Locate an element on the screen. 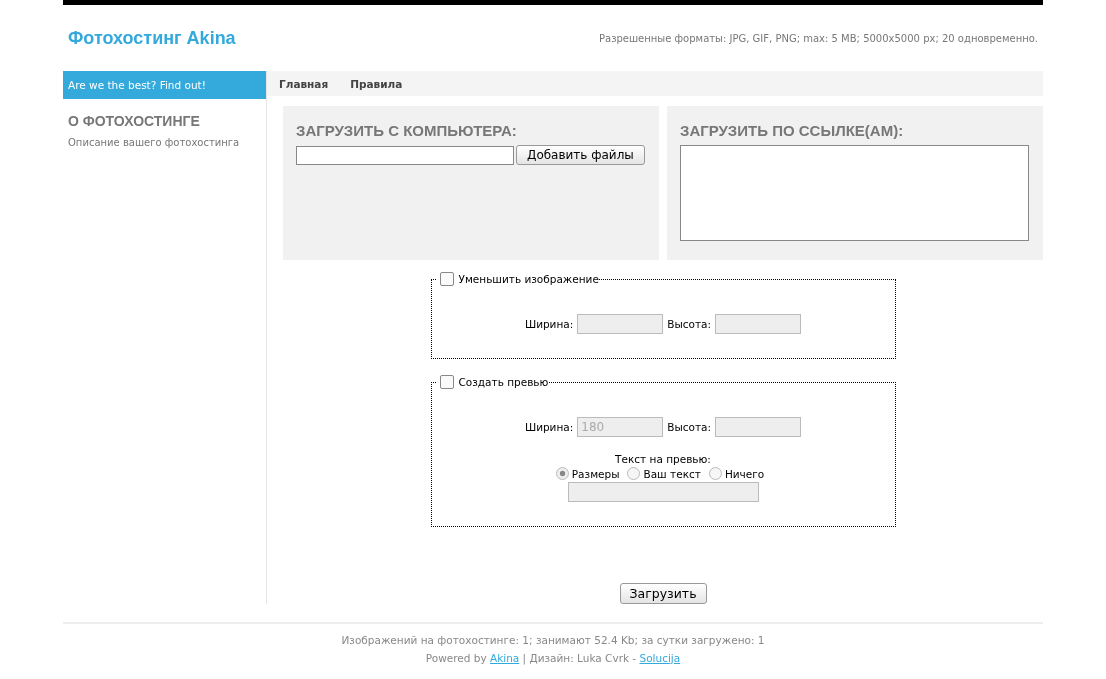 This screenshot has height=679, width=1106. sidebar-description: Описание вашего фотохостинга is located at coordinates (154, 142).